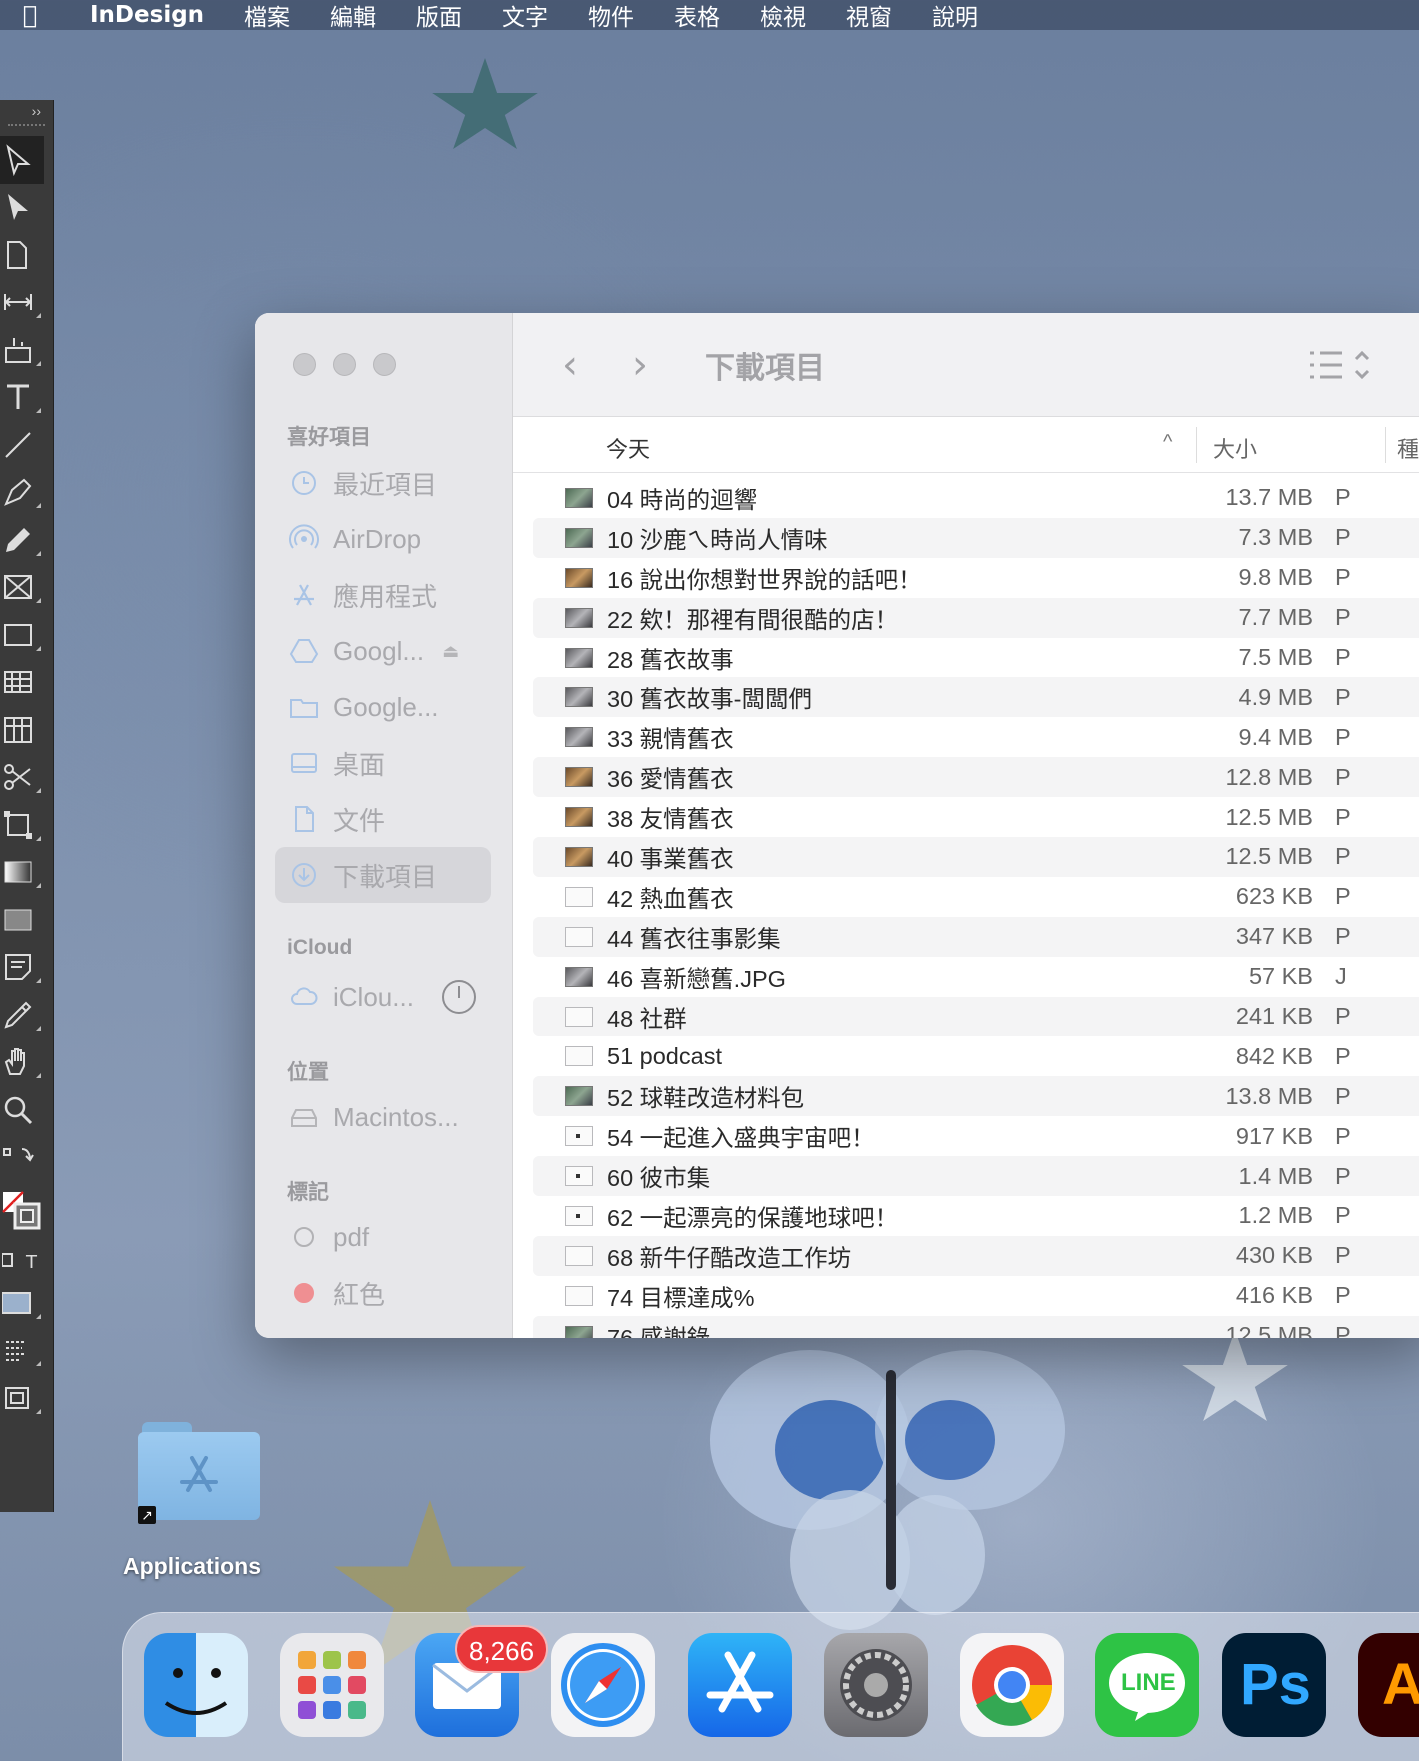  Describe the element at coordinates (26, 130) in the screenshot. I see `panel-grip` at that location.